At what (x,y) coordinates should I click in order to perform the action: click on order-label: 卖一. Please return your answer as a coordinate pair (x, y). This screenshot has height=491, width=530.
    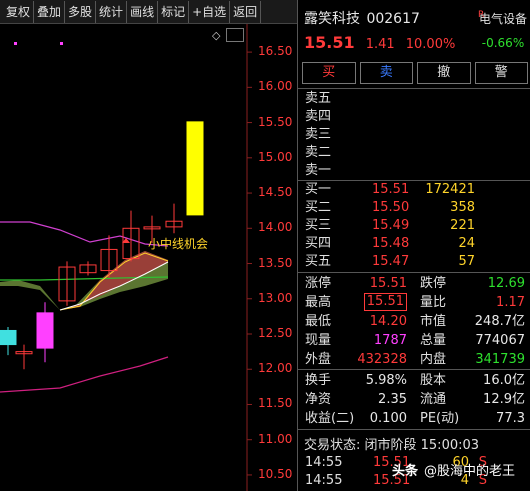
    Looking at the image, I should click on (318, 170).